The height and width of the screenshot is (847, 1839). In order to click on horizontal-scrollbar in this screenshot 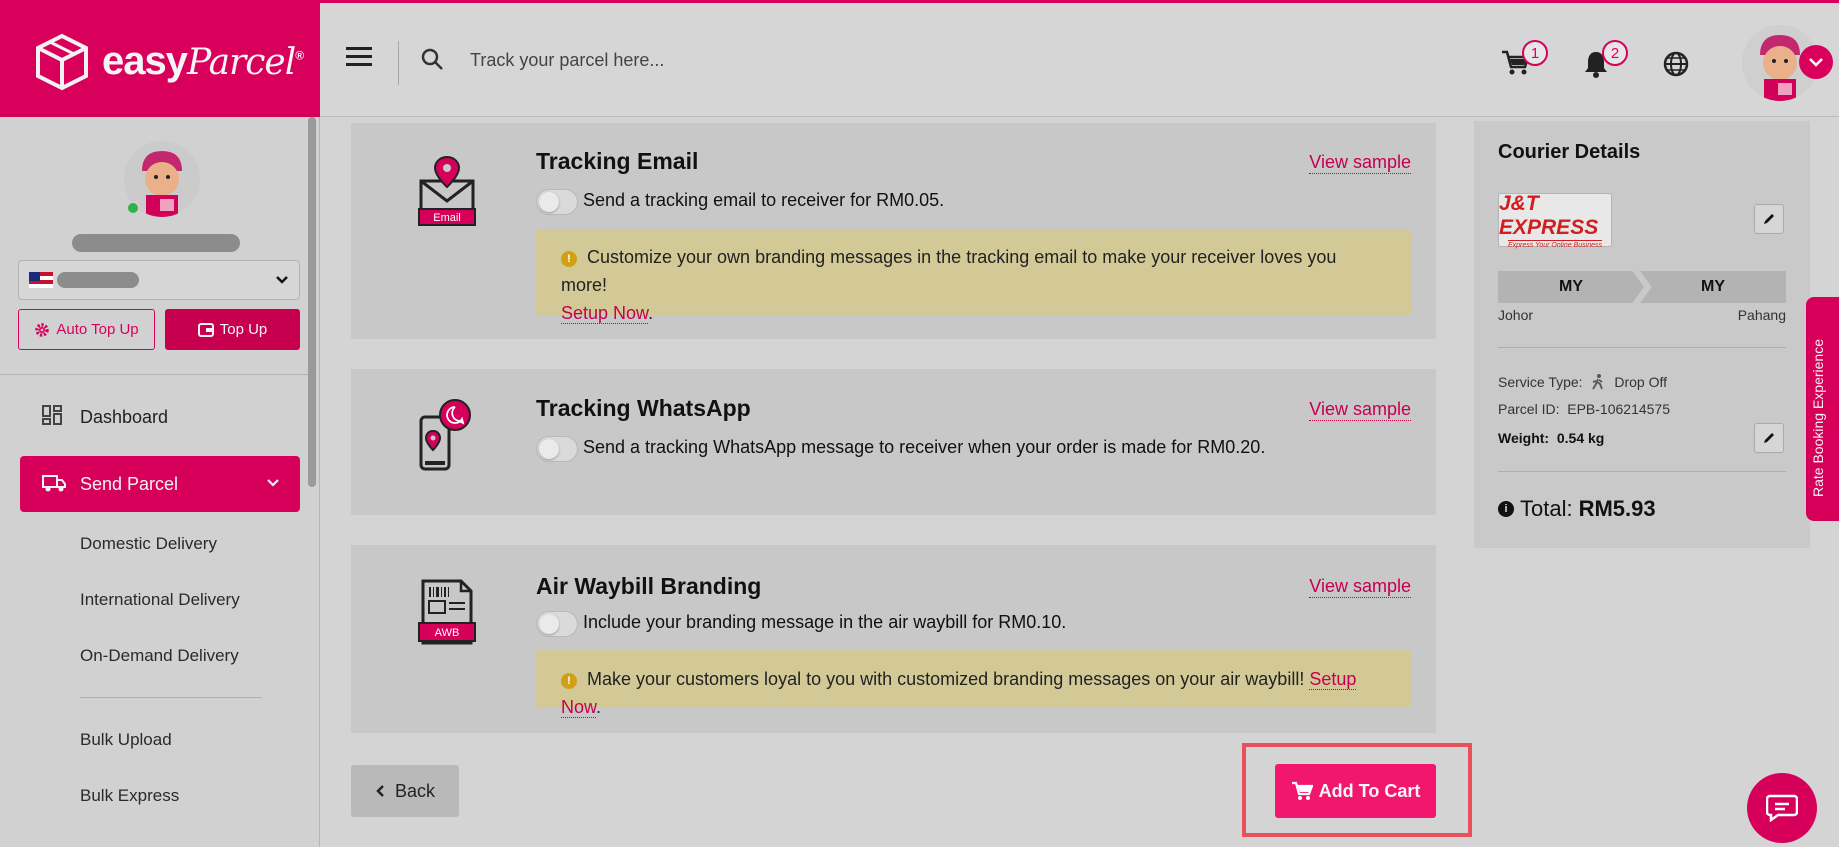, I will do `click(333, 844)`.